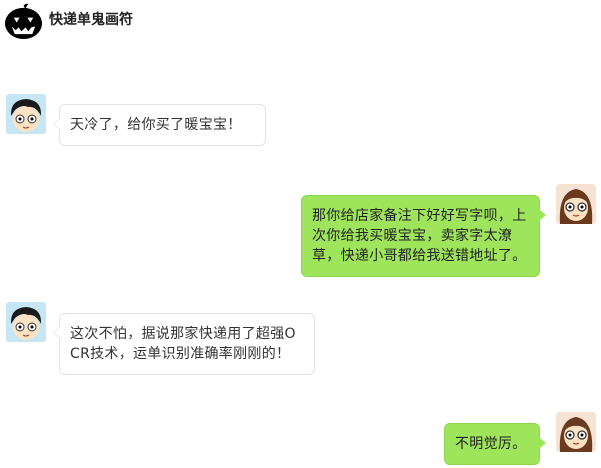 This screenshot has width=601, height=468. I want to click on message-bubble: 这次不怕，据说那家快递用了超强OCR技术，运单识别准确率刚刚的！, so click(184, 344).